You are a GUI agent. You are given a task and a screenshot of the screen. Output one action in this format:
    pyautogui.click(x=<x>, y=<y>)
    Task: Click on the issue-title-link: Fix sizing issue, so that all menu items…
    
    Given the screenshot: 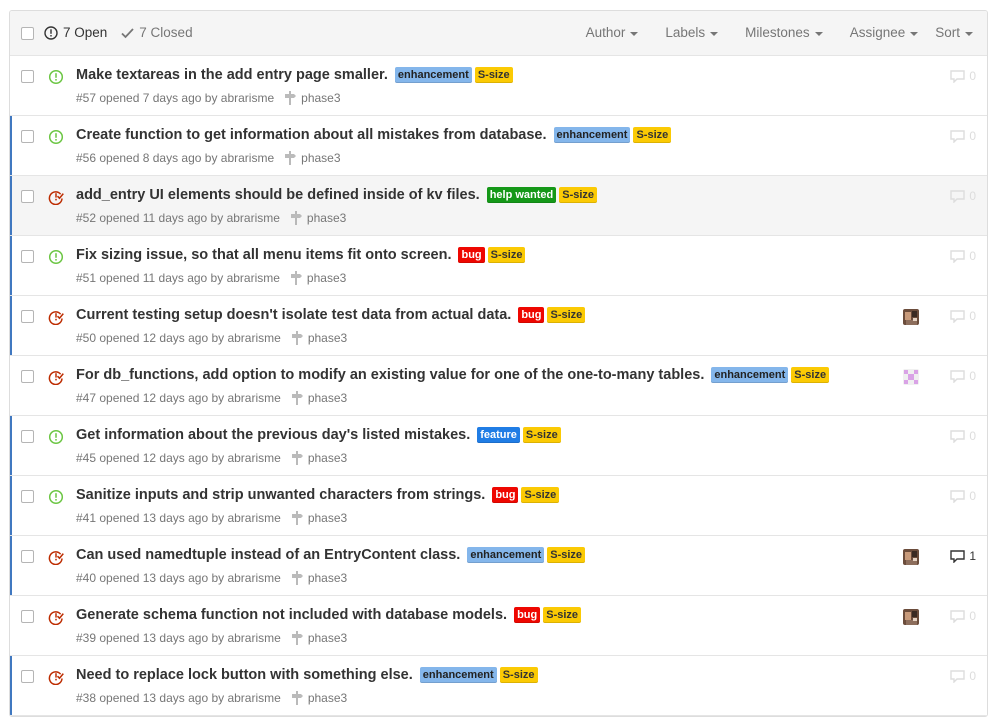 What is the action you would take?
    pyautogui.click(x=263, y=255)
    